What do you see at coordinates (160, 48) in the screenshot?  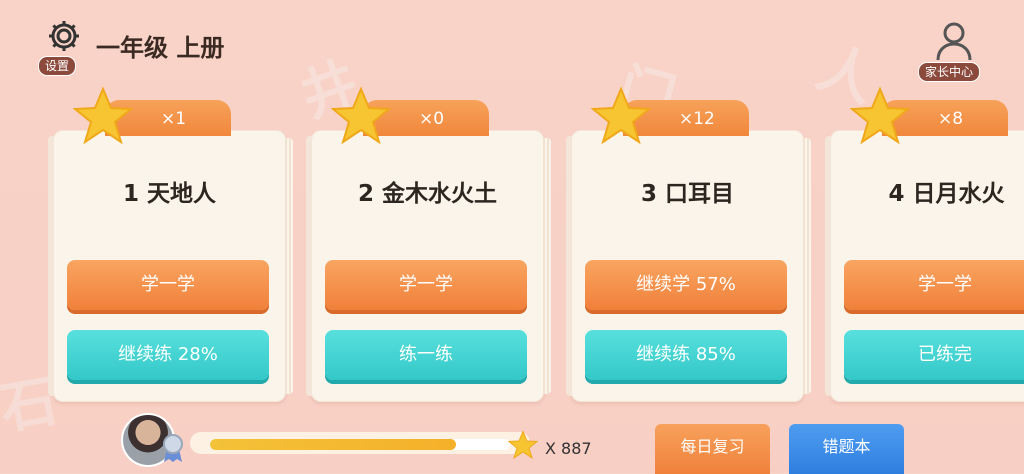 I see `page-title: 一年级 上册` at bounding box center [160, 48].